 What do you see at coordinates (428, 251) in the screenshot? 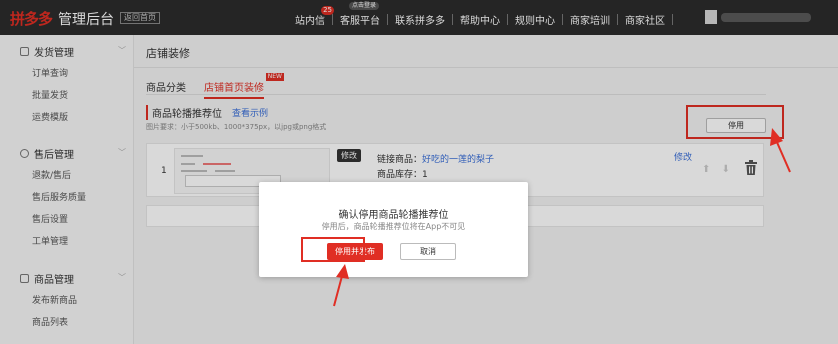
I see `cancel-button: 取消` at bounding box center [428, 251].